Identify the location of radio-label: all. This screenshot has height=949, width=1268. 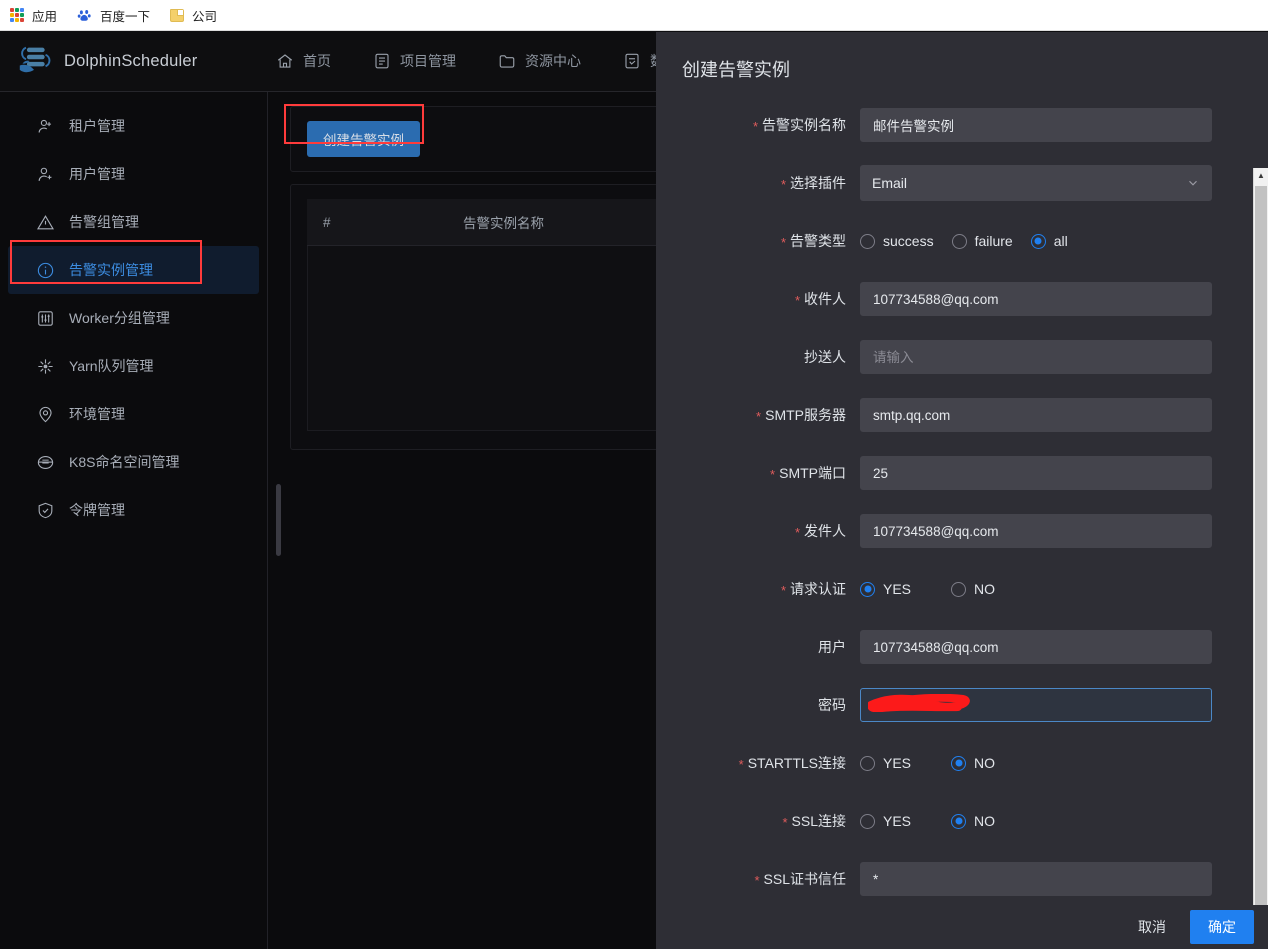
(1060, 241).